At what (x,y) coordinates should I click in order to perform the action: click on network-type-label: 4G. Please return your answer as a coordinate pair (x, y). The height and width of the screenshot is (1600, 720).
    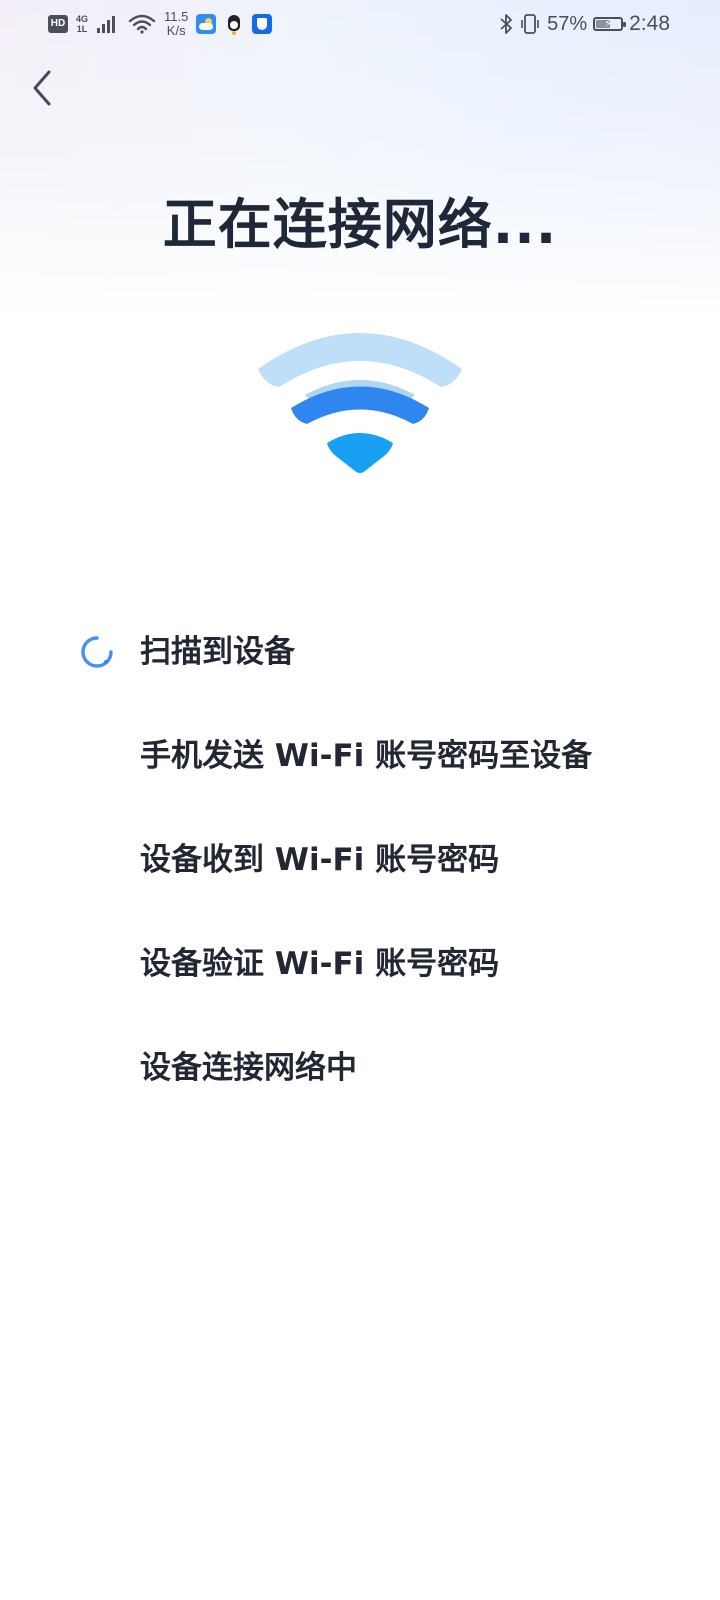
    Looking at the image, I should click on (82, 19).